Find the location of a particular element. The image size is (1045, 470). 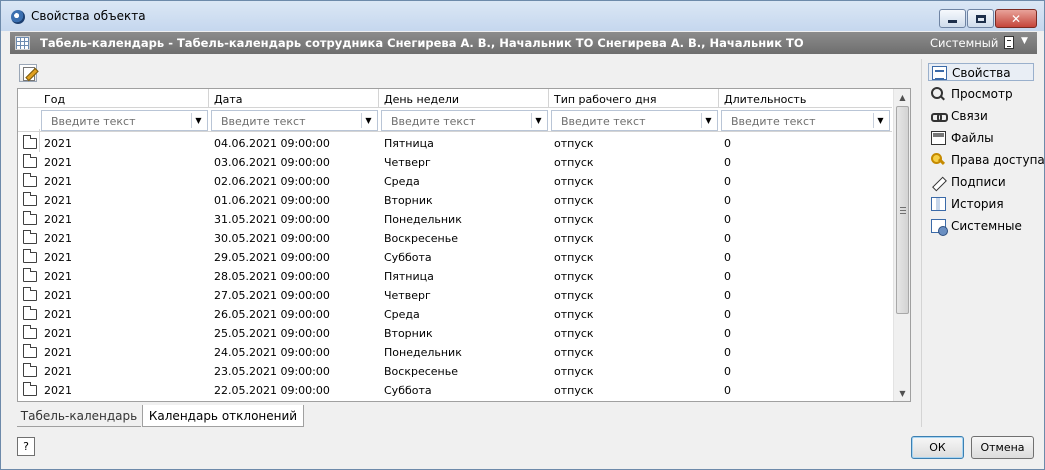

table-calendar-icon is located at coordinates (22, 43).